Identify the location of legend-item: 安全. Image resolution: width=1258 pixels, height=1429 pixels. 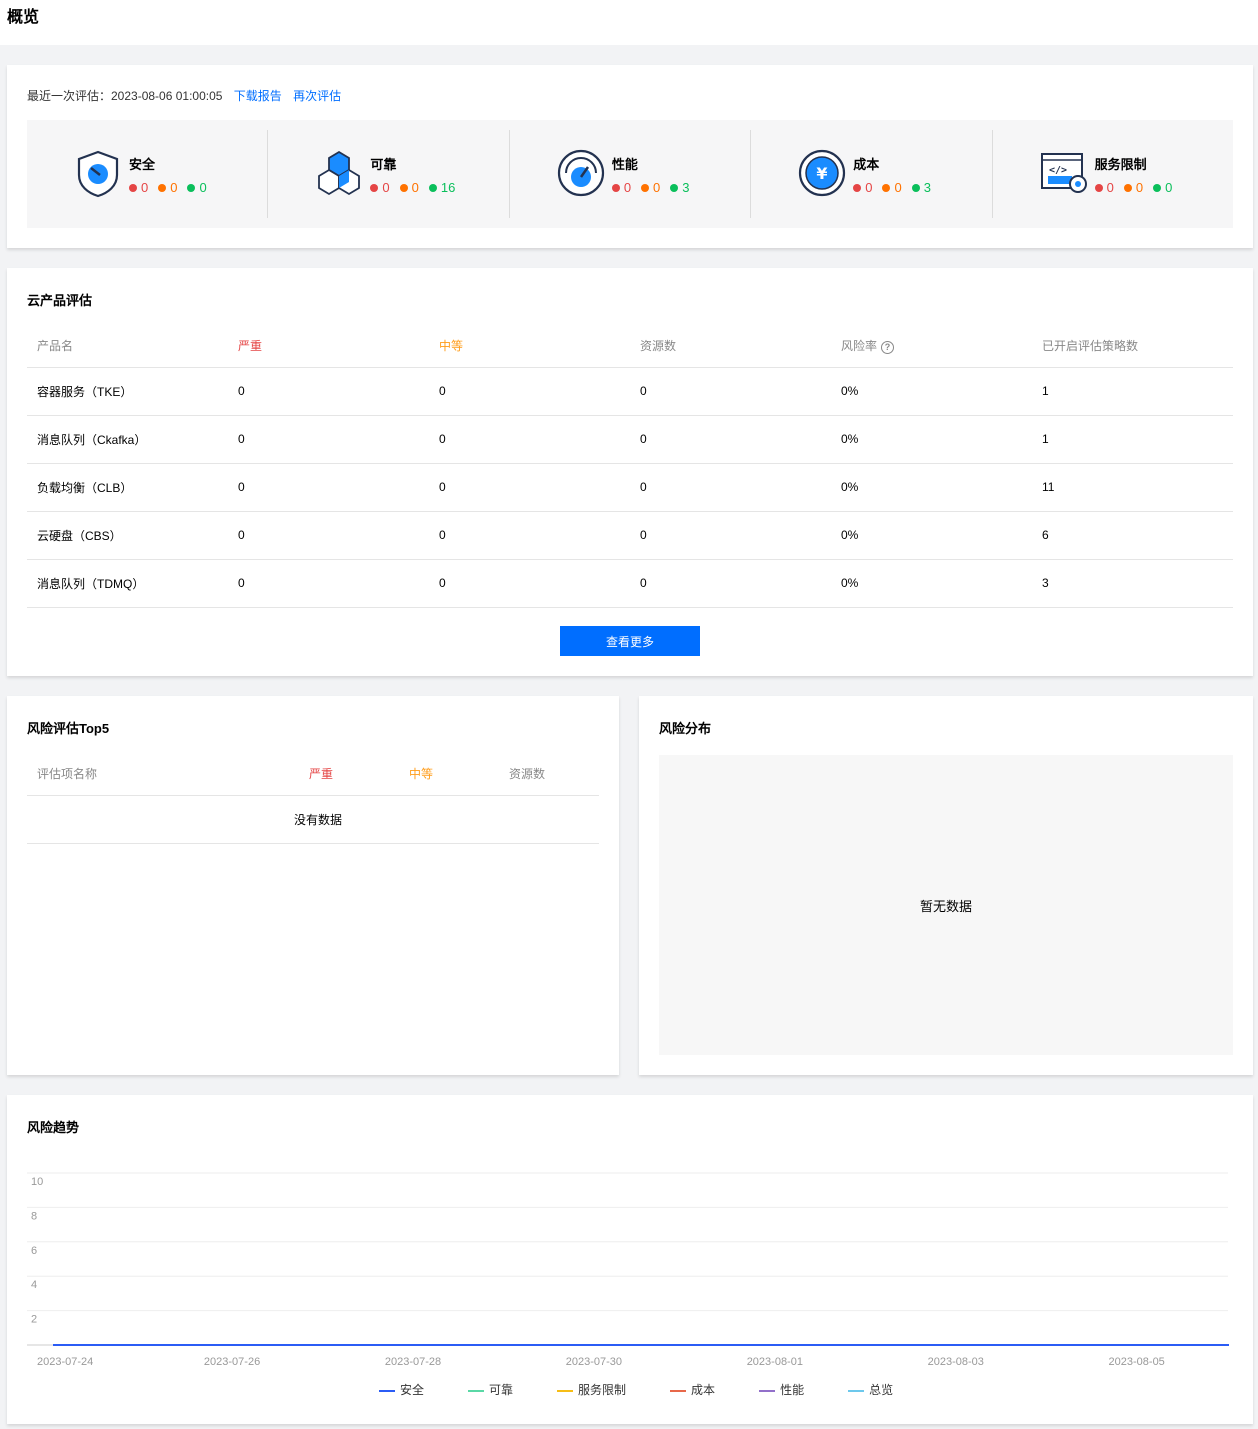
(401, 1389).